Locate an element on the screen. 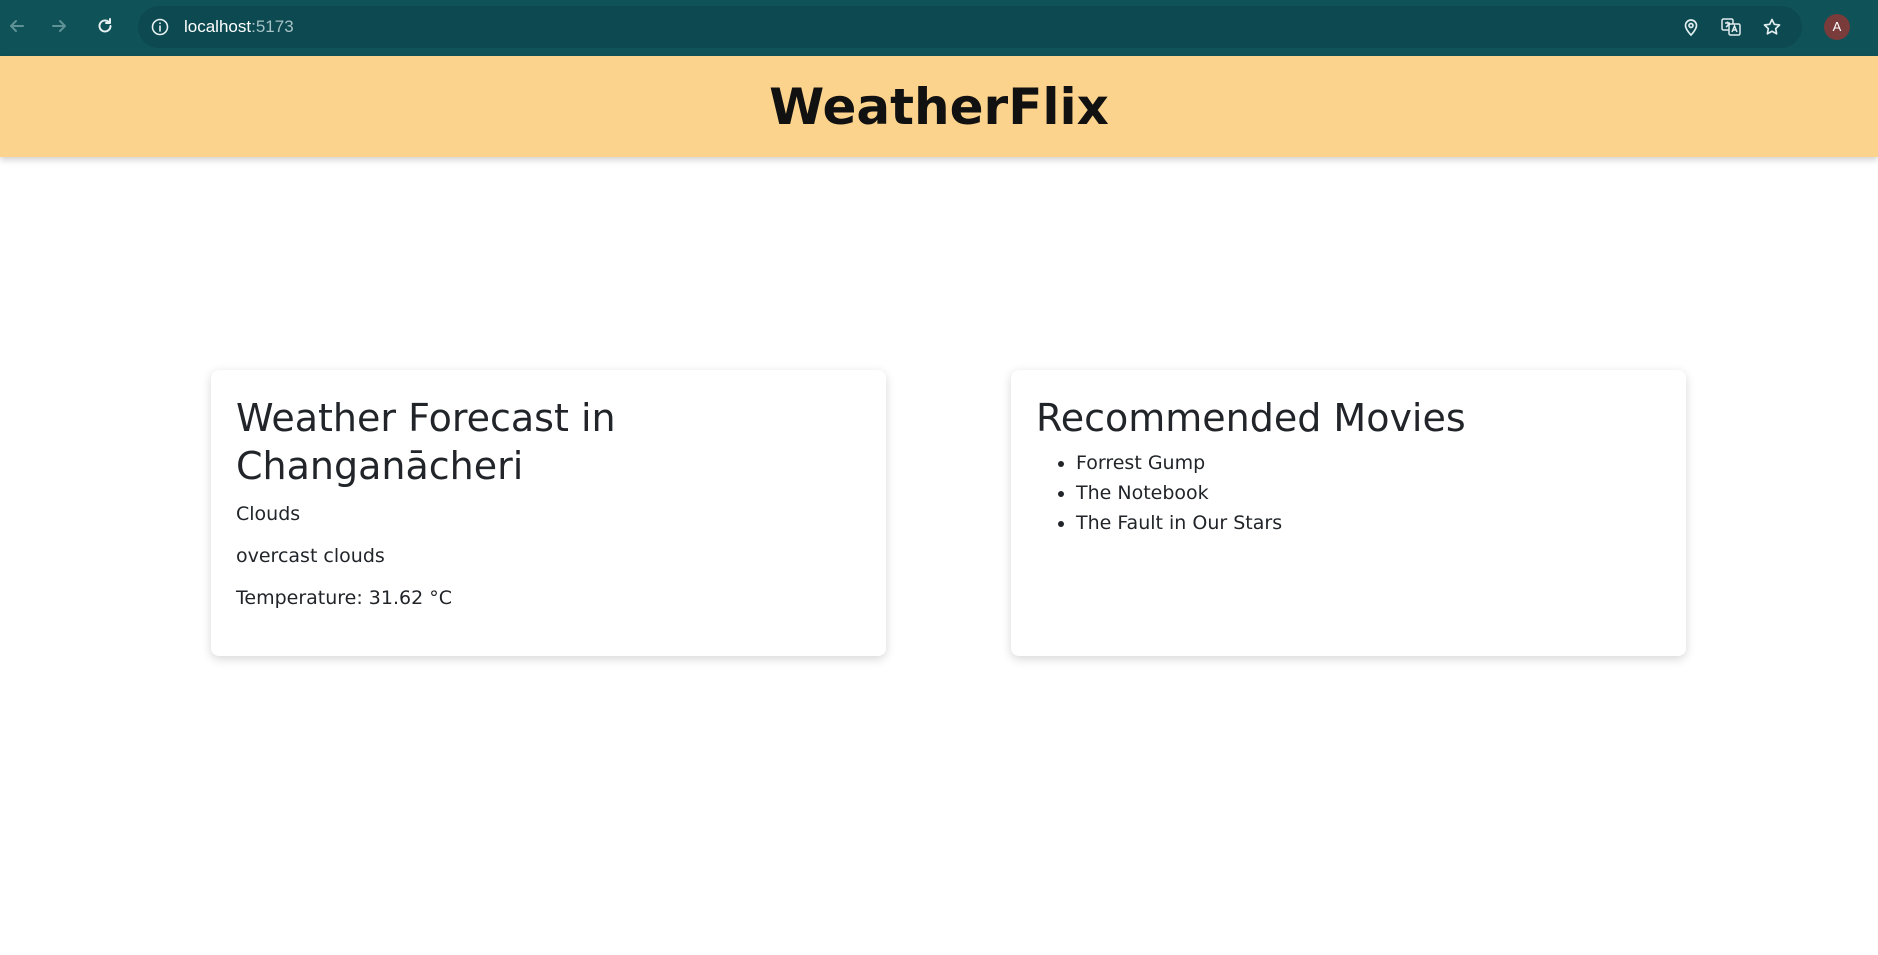 The height and width of the screenshot is (955, 1878). app-header: WeatherFlix is located at coordinates (939, 106).